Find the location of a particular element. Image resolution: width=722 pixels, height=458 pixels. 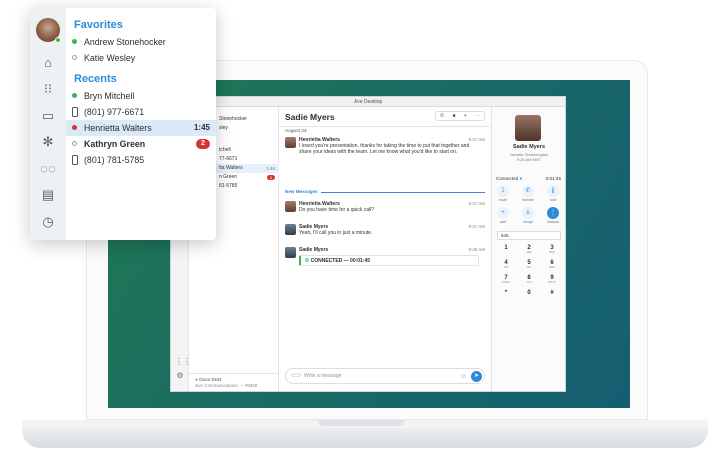

recent-item: (801) 977-6671 is located at coordinates (141, 112).